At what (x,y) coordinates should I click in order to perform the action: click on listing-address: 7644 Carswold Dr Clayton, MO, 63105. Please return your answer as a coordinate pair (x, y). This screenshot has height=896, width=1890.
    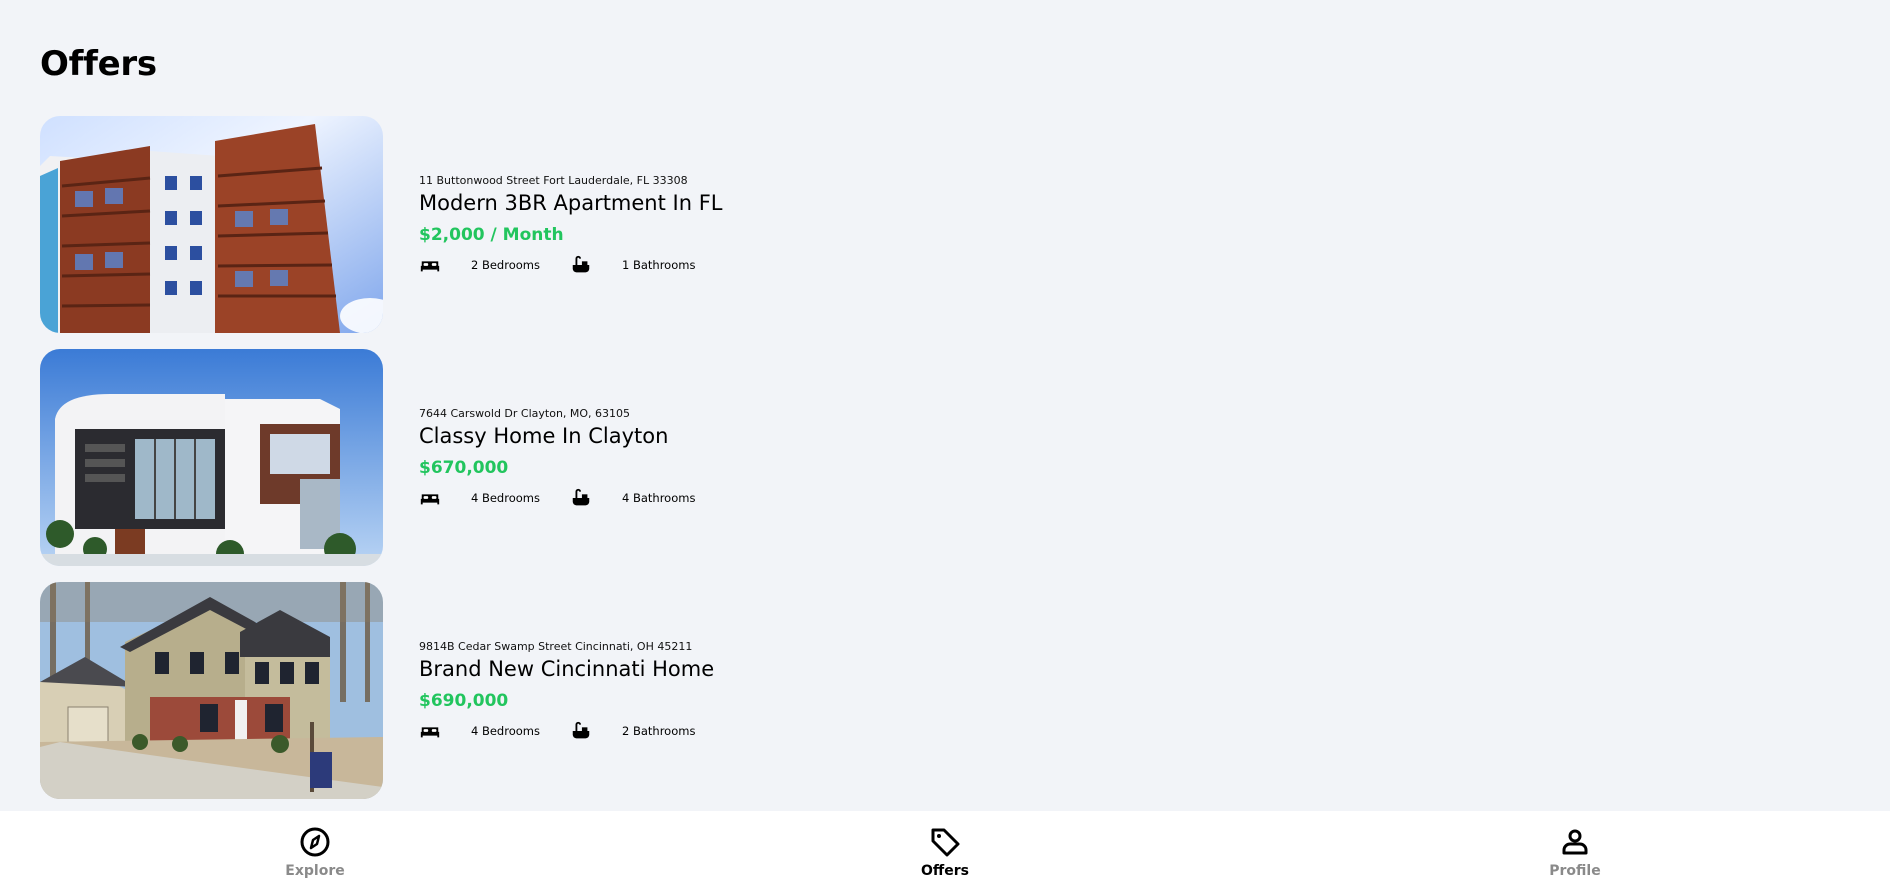
    Looking at the image, I should click on (525, 413).